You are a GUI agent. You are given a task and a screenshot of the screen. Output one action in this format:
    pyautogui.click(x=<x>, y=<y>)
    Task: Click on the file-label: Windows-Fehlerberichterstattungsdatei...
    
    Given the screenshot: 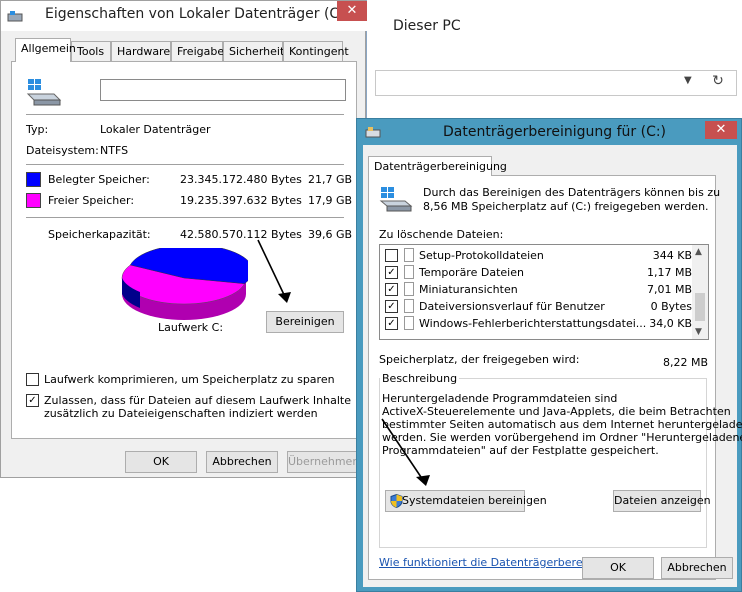 What is the action you would take?
    pyautogui.click(x=533, y=323)
    